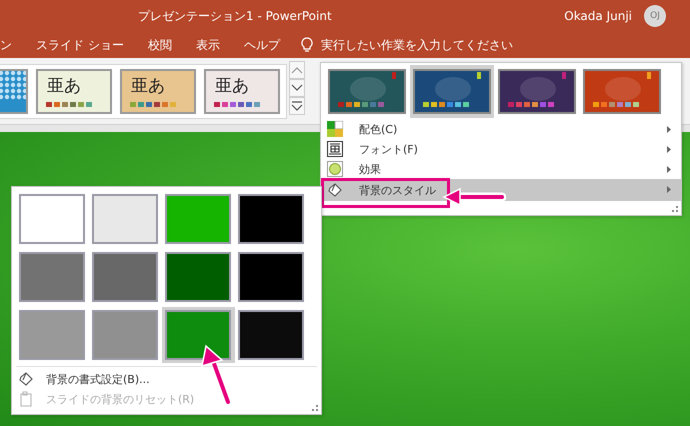  I want to click on scroll-down-button, so click(297, 88).